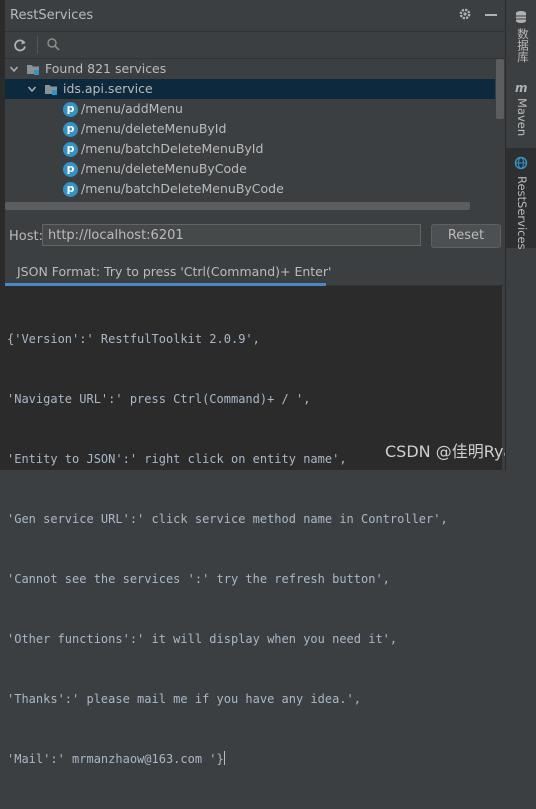 The height and width of the screenshot is (809, 536). I want to click on service-item: p /menu/batchDeleteMenuById, so click(250, 149).